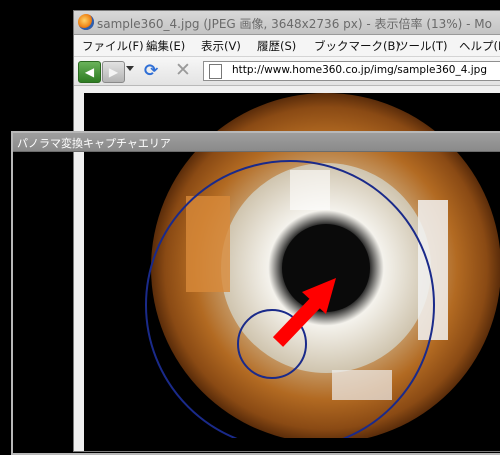 Image resolution: width=500 pixels, height=455 pixels. I want to click on red-arrow-icon, so click(304, 312).